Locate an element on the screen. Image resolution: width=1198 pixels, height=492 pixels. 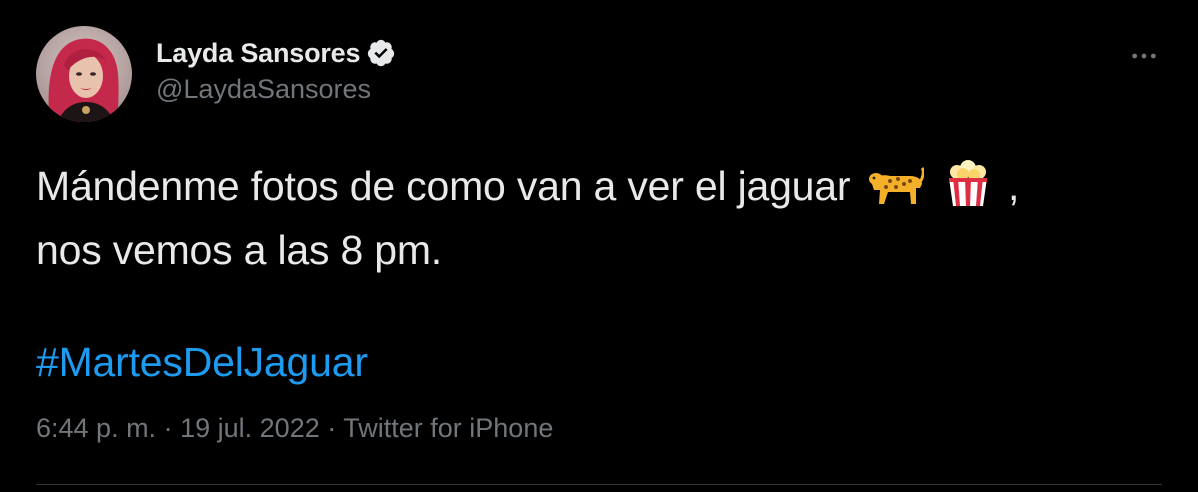
hashtag-link: #MartesDelJaguar is located at coordinates (202, 362).